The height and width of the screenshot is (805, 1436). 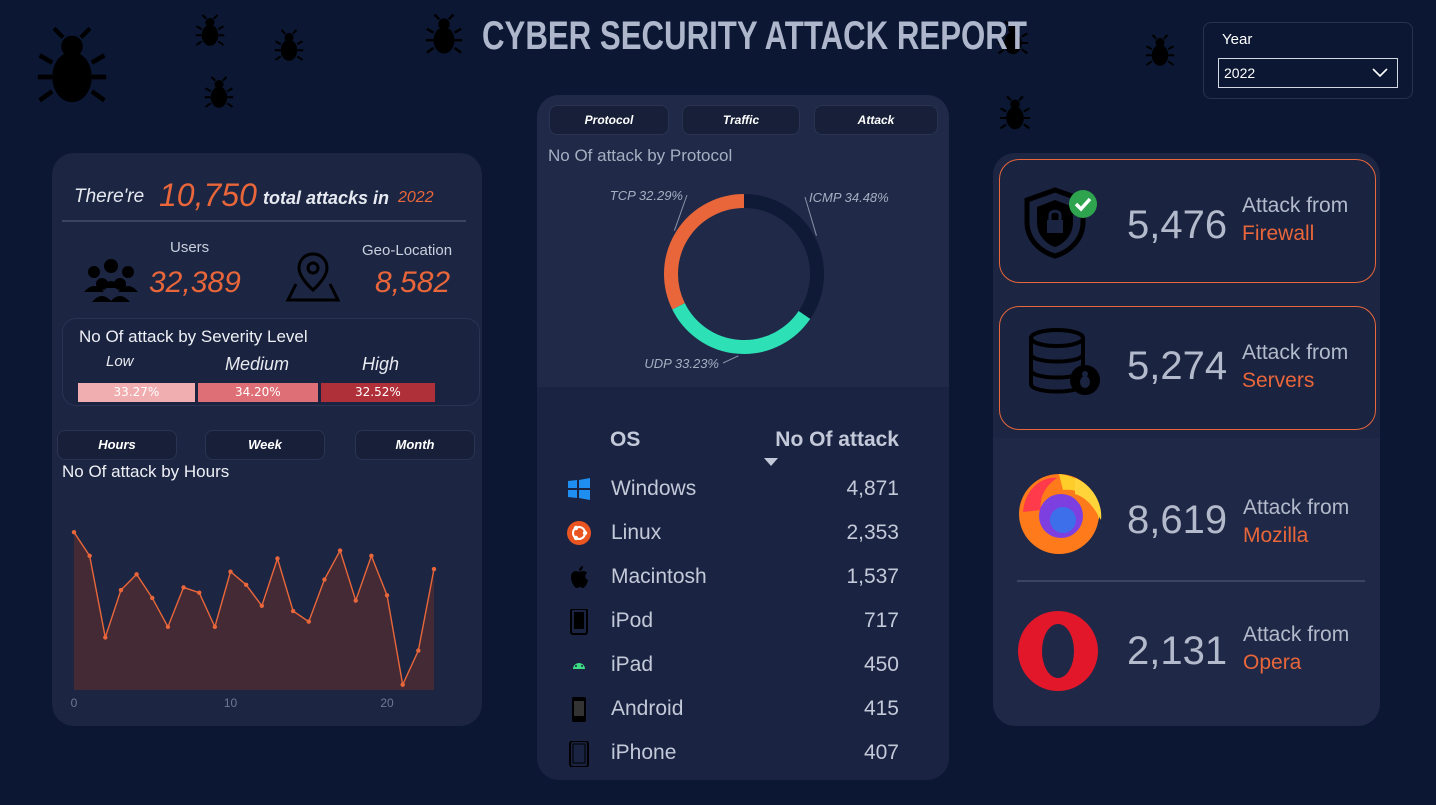 What do you see at coordinates (741, 328) in the screenshot?
I see `donut-slice-udp` at bounding box center [741, 328].